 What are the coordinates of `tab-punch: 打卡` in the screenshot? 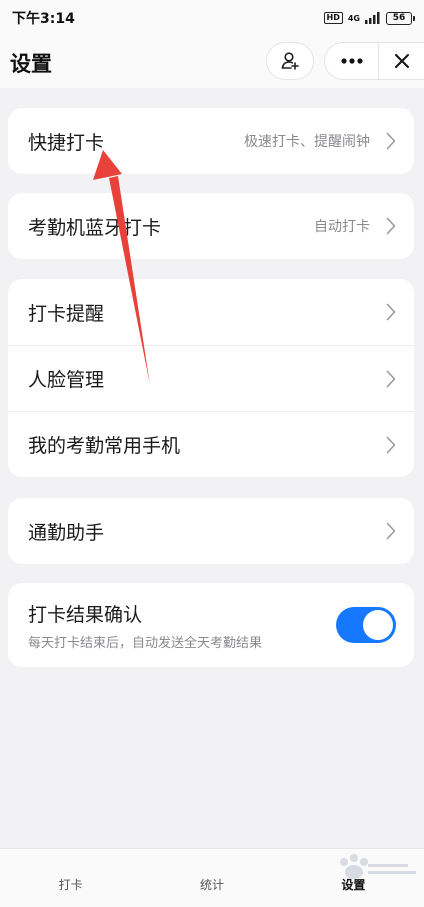 It's located at (70, 878).